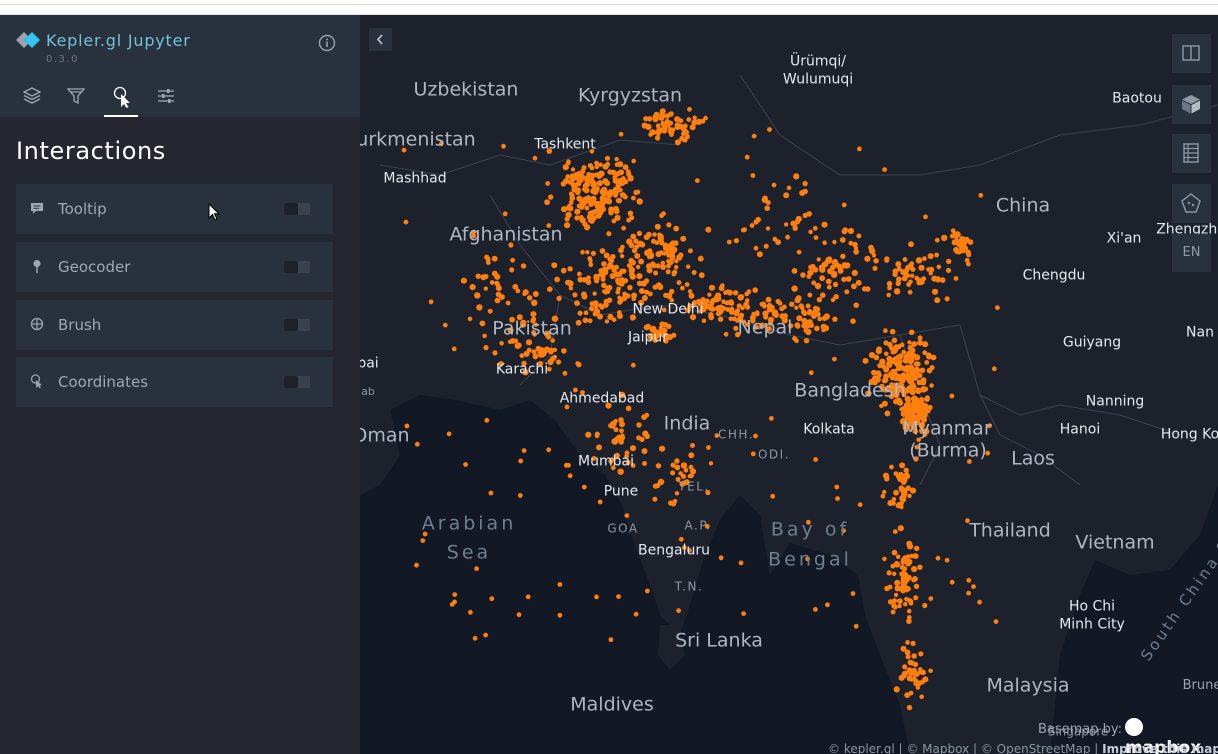 The image size is (1218, 754). Describe the element at coordinates (166, 98) in the screenshot. I see `tab-map-style` at that location.